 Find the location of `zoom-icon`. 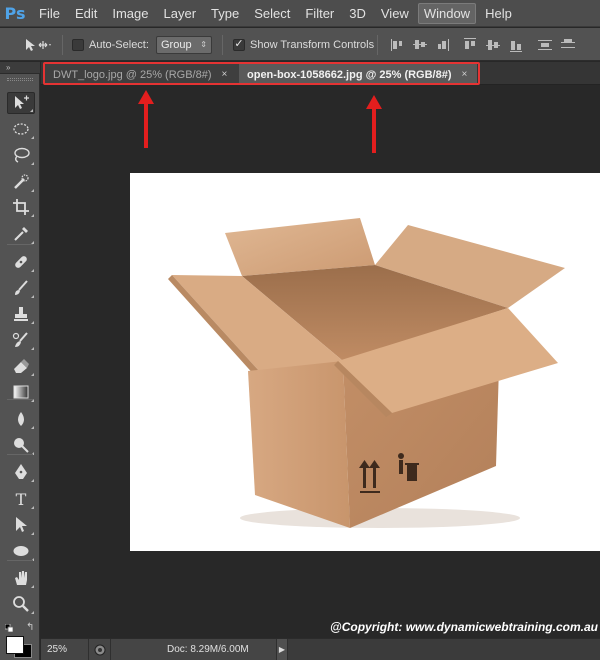

zoom-icon is located at coordinates (21, 604).